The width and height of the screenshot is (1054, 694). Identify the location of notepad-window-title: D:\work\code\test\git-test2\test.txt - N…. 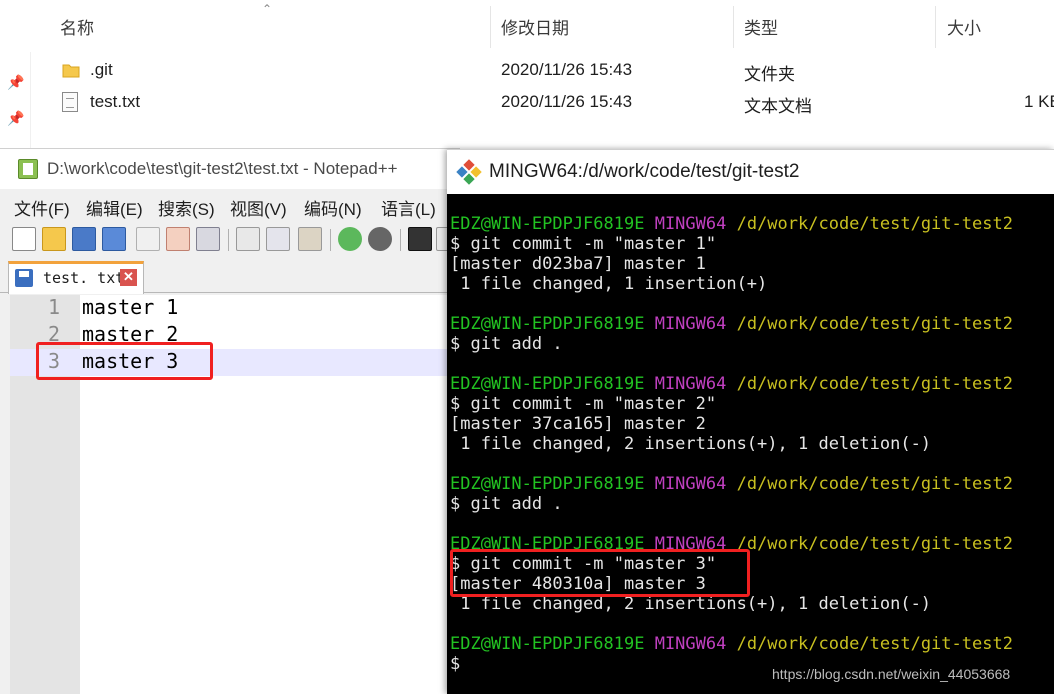
(222, 168).